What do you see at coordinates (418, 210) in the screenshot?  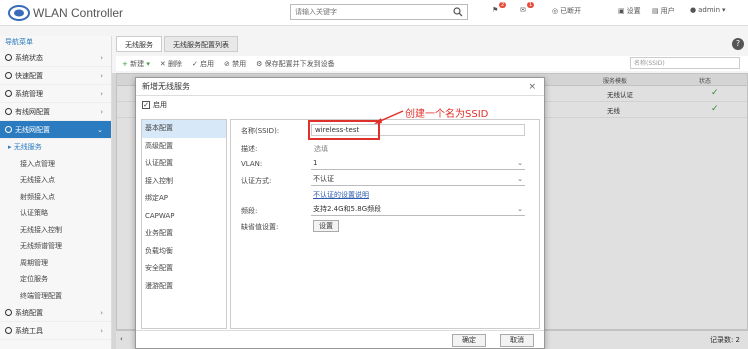 I see `band-select: 支持2.4G和5.8G频段 ⌄` at bounding box center [418, 210].